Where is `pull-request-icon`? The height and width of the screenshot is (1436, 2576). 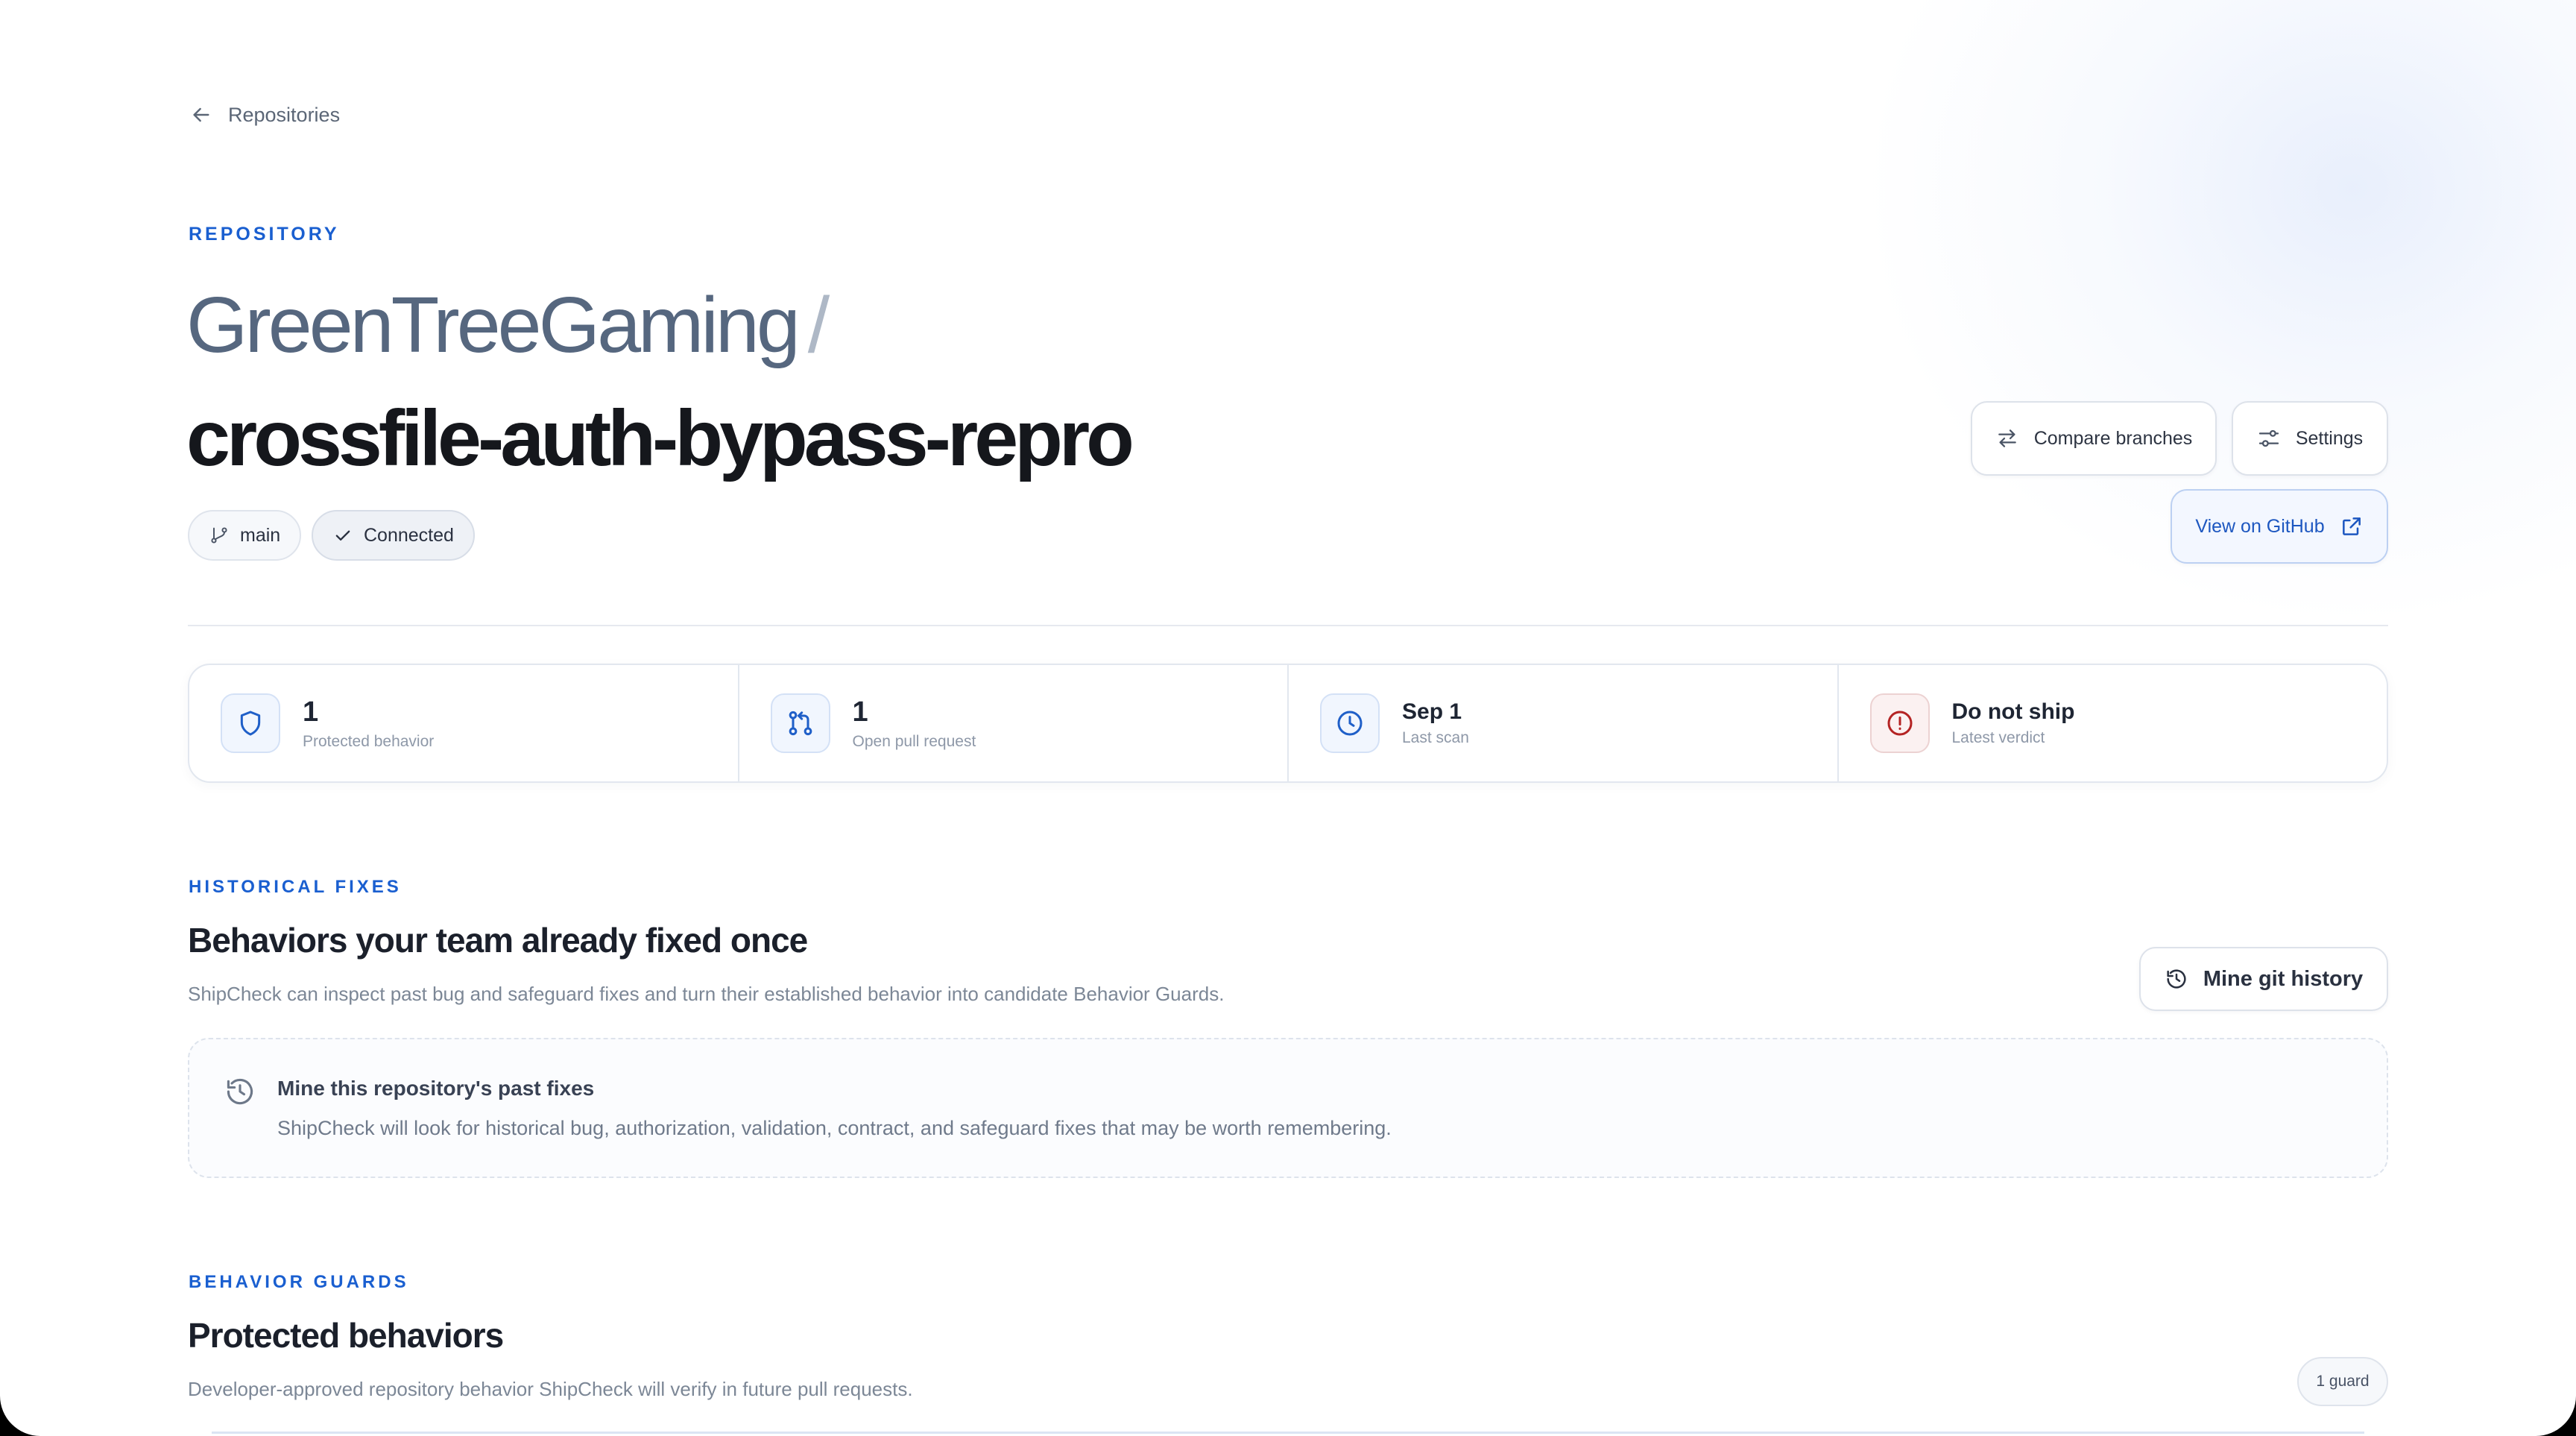 pull-request-icon is located at coordinates (800, 723).